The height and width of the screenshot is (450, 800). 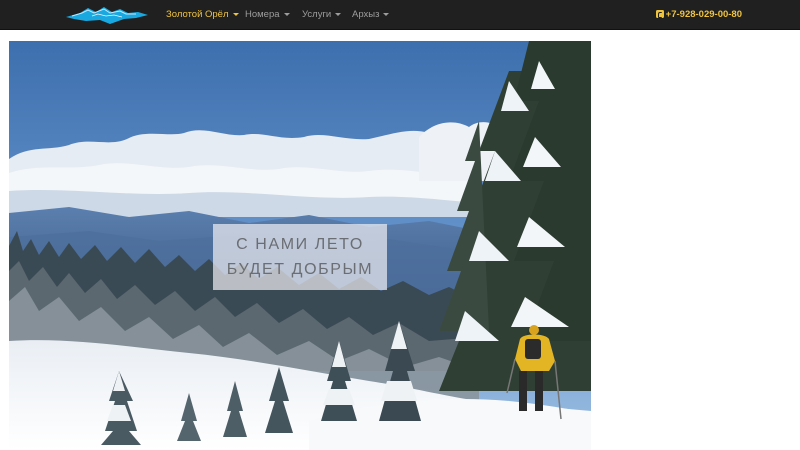 What do you see at coordinates (366, 14) in the screenshot?
I see `nav-item-label: Архыз` at bounding box center [366, 14].